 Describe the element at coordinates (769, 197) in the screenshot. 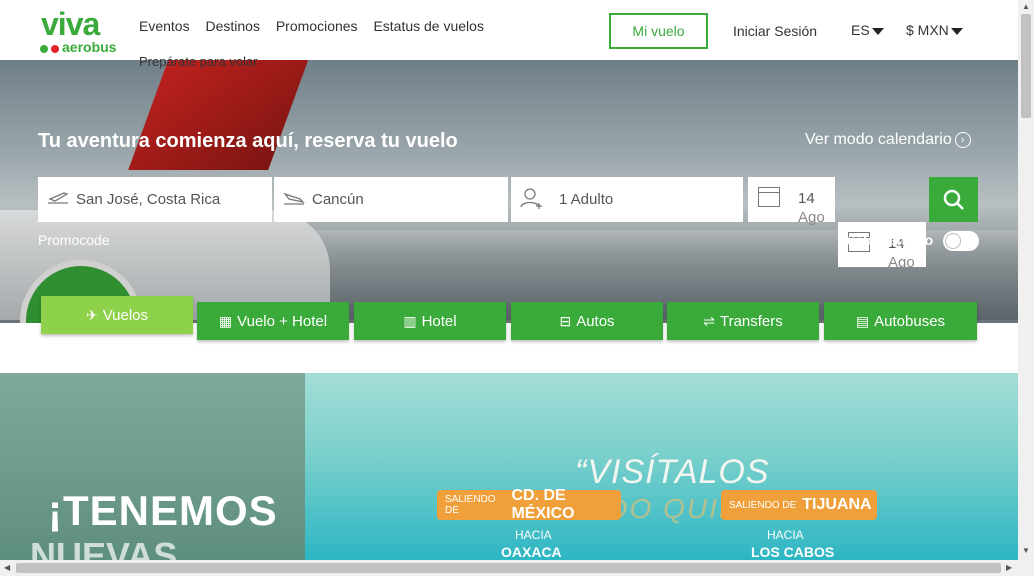

I see `calendar-icon` at that location.